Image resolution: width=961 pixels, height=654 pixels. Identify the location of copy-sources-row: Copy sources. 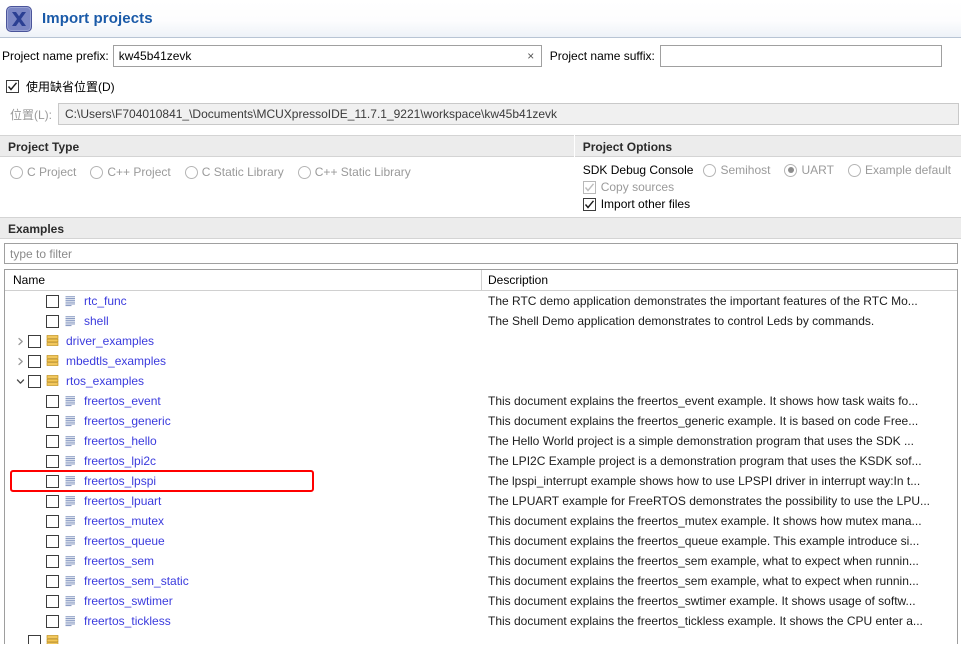
(771, 187).